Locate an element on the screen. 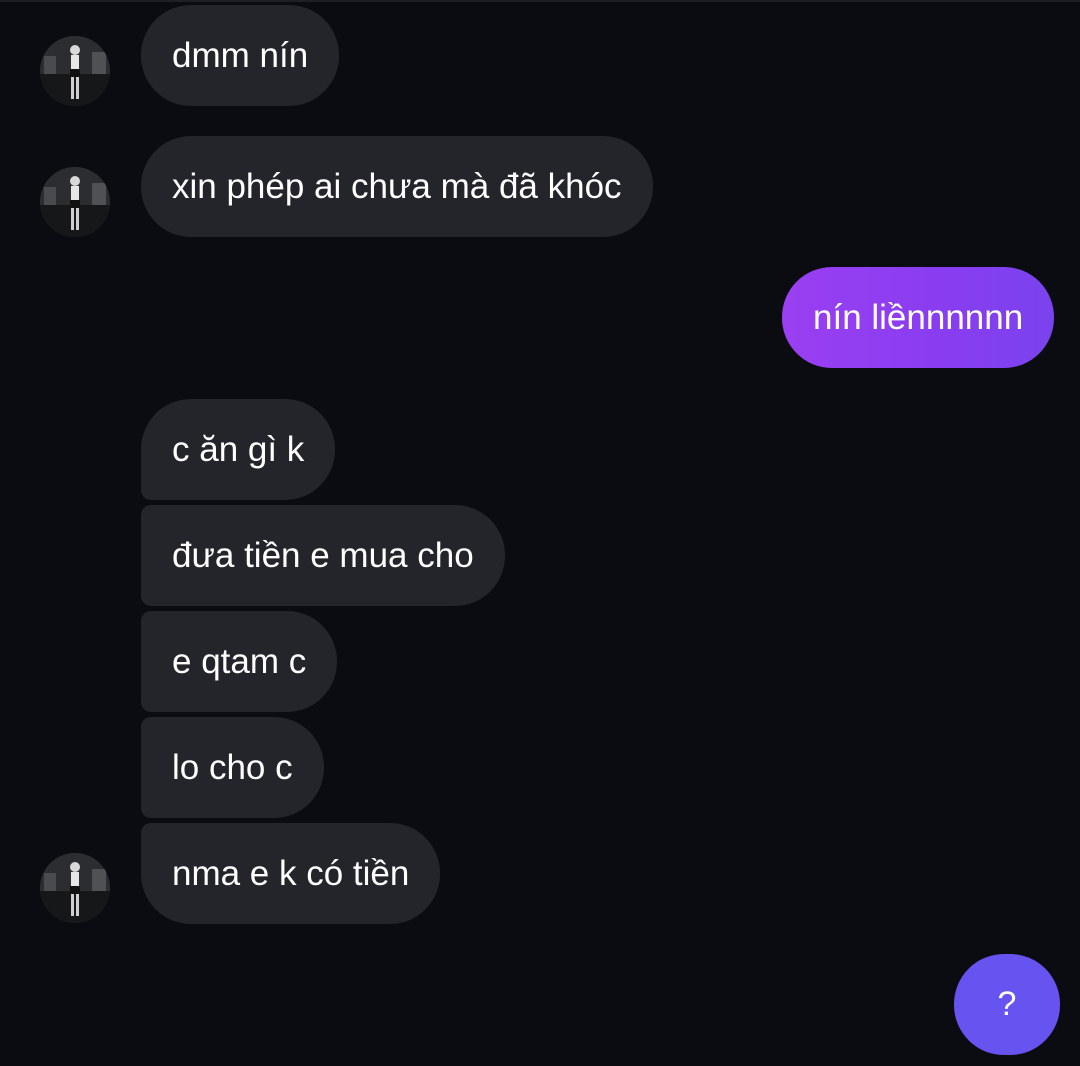 This screenshot has height=1066, width=1080. message-text: xin phép ai chưa mà đã khóc is located at coordinates (397, 186).